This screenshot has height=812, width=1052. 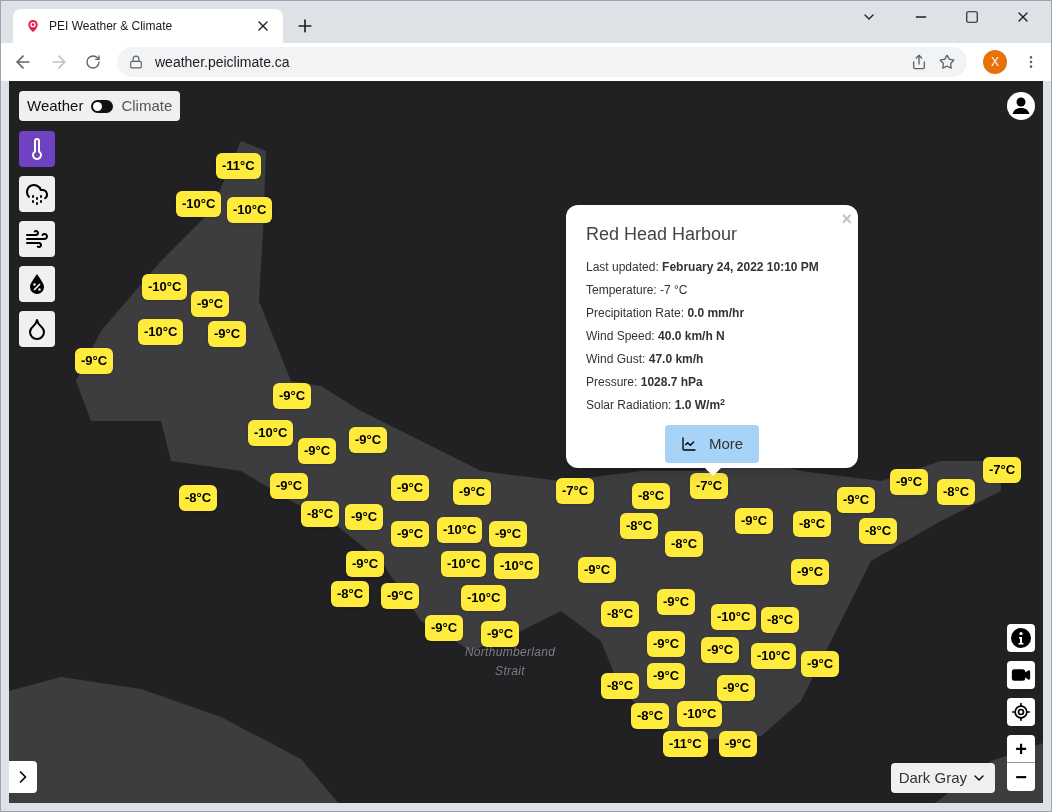 I want to click on tab-title: PEI Weather & Climate, so click(x=111, y=26).